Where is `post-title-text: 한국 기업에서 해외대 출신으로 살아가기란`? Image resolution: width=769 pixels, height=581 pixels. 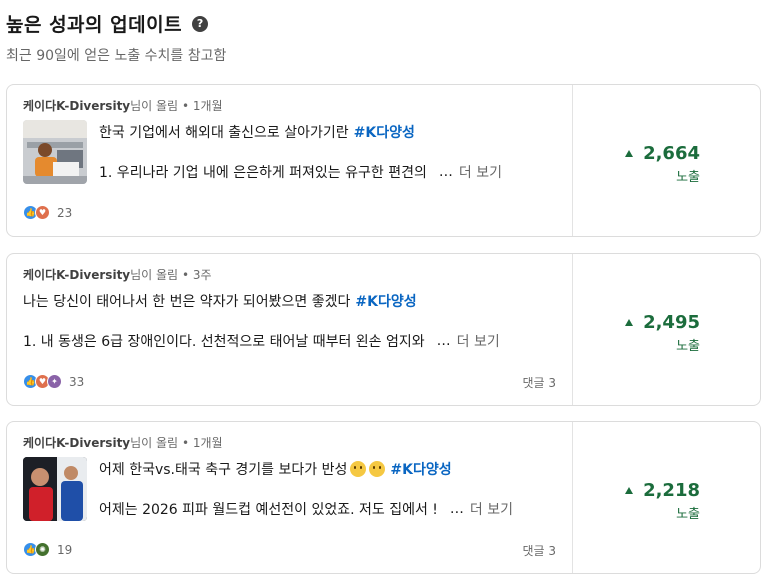
post-title-text: 한국 기업에서 해외대 출신으로 살아가기란 is located at coordinates (224, 133).